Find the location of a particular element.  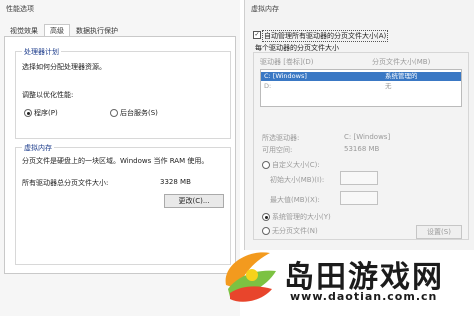

tab-visual-effects: 视觉效果 is located at coordinates (24, 30).